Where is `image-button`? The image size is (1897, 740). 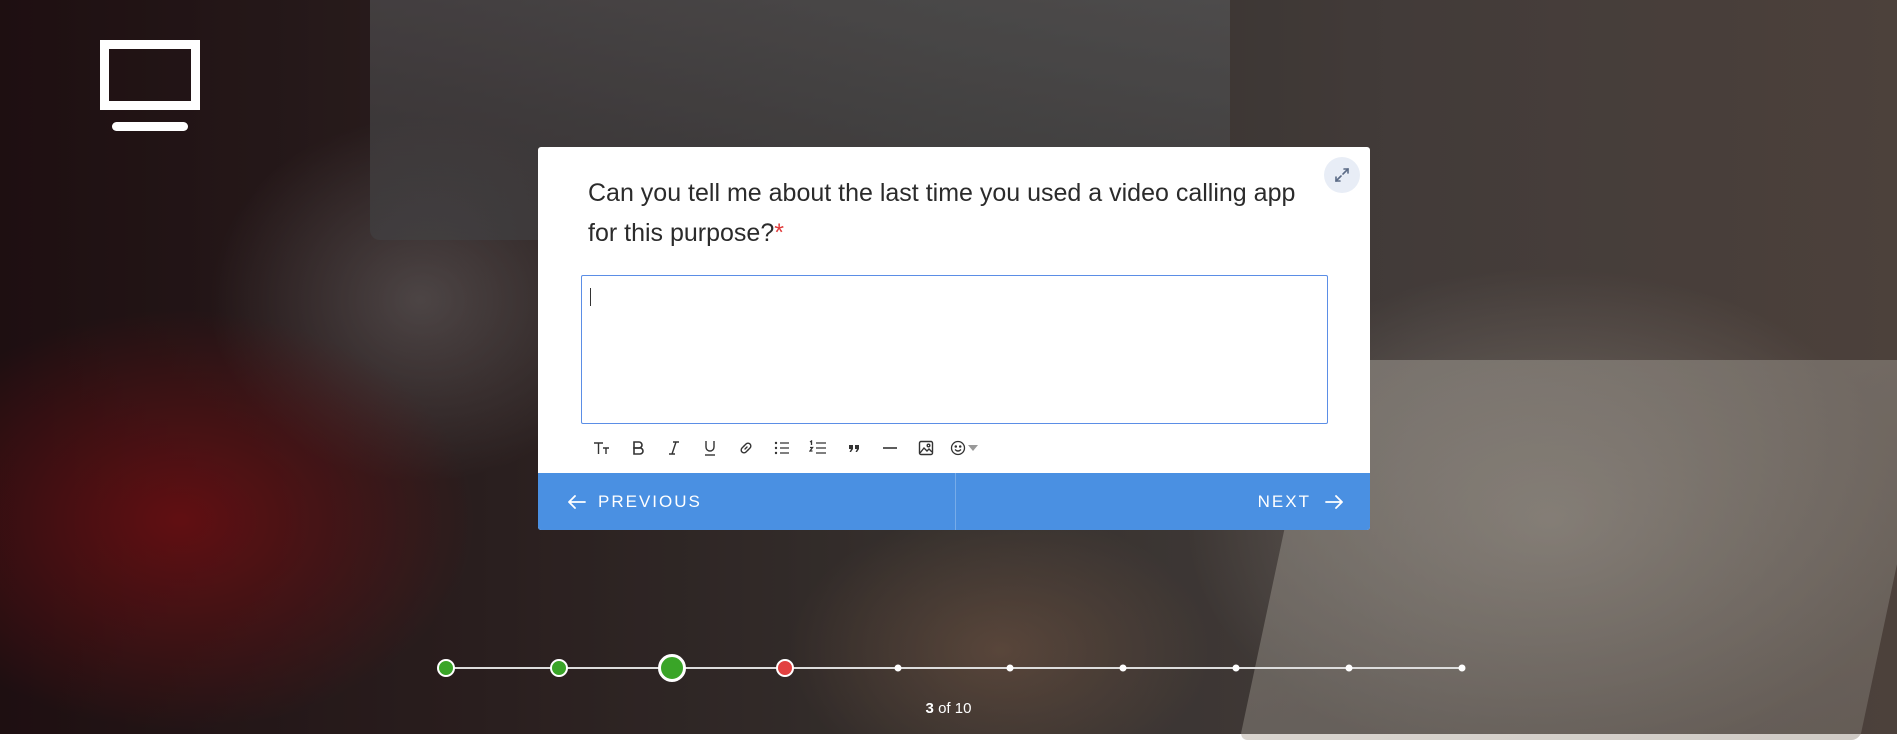
image-button is located at coordinates (926, 448).